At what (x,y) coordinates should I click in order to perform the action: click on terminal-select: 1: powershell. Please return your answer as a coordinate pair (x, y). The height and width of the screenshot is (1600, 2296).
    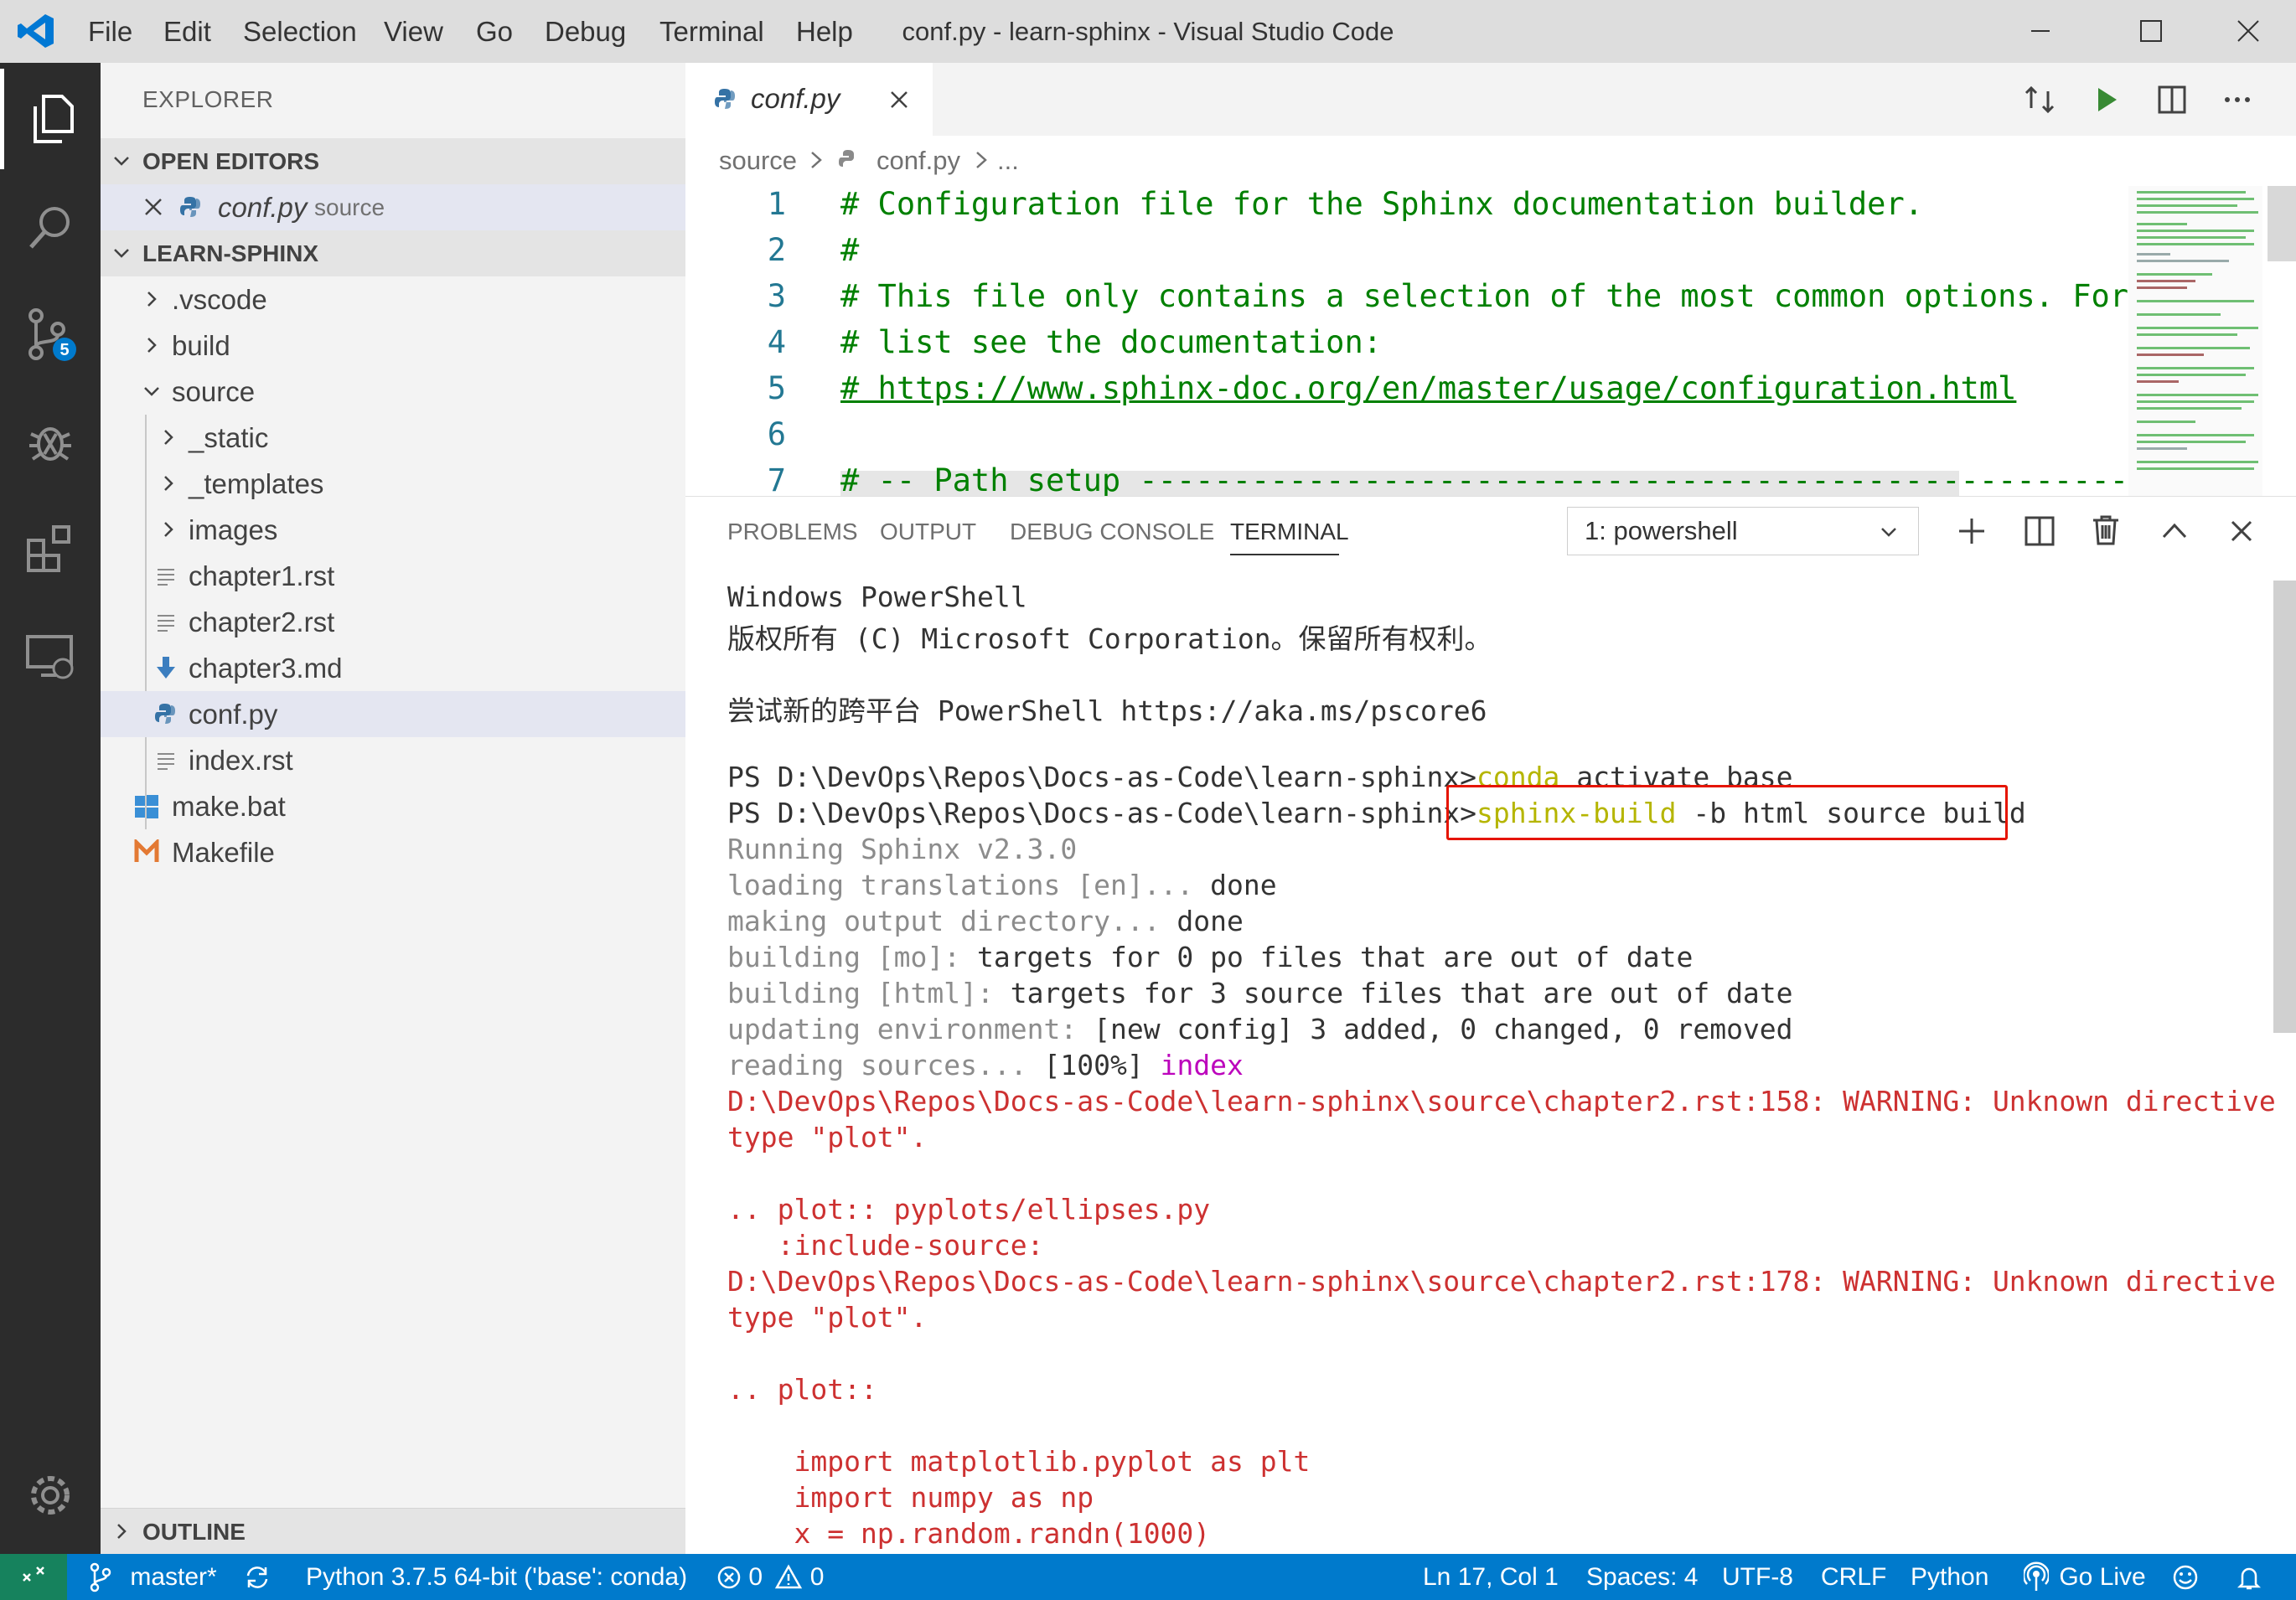
    Looking at the image, I should click on (1743, 531).